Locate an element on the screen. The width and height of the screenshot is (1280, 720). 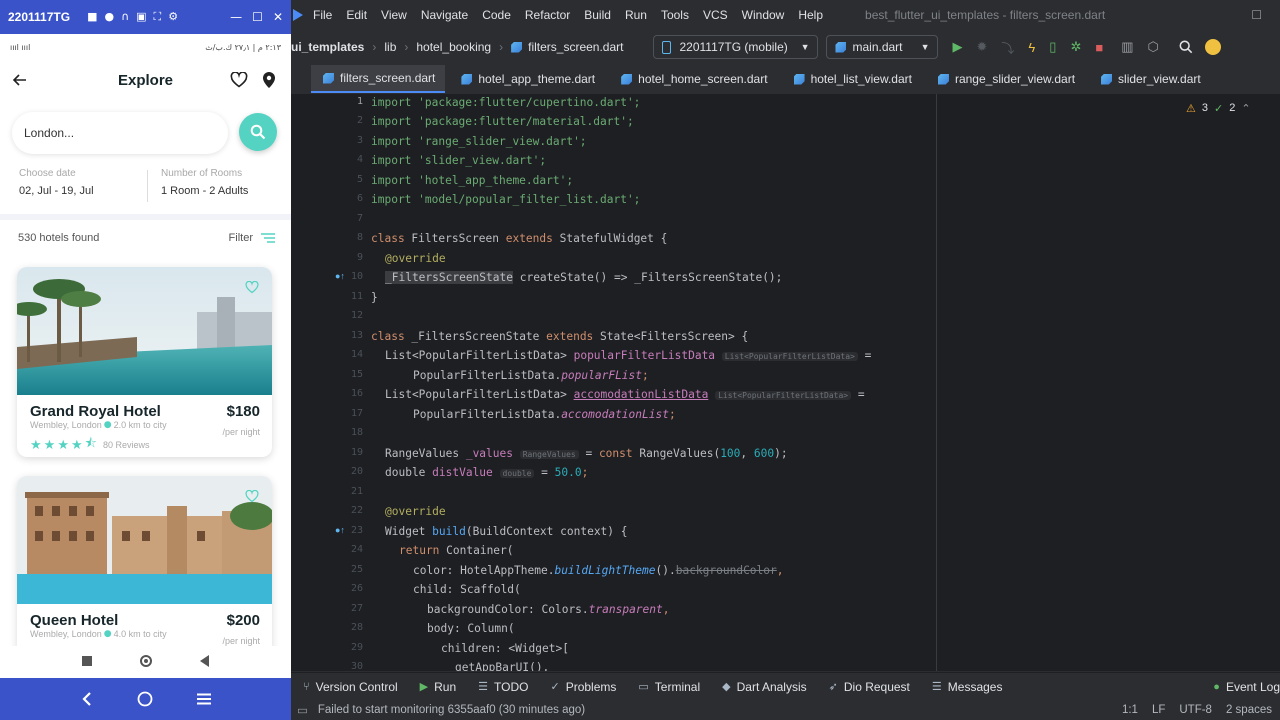
menu-vcs: VCS is located at coordinates (715, 15).